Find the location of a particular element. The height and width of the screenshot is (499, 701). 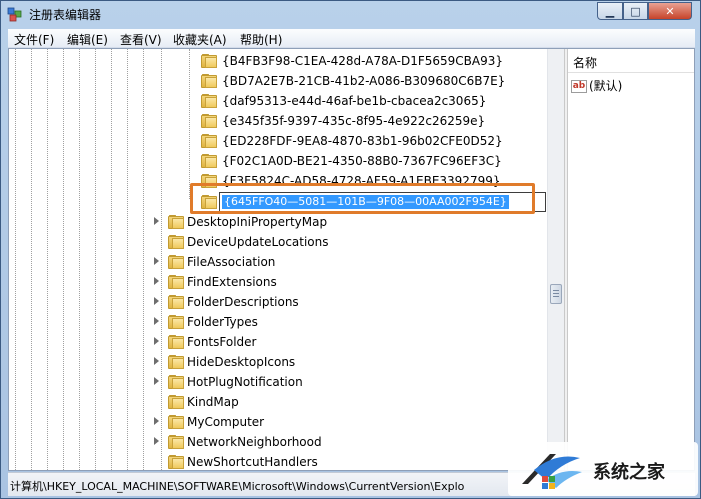

maximize-icon: □ is located at coordinates (635, 11).